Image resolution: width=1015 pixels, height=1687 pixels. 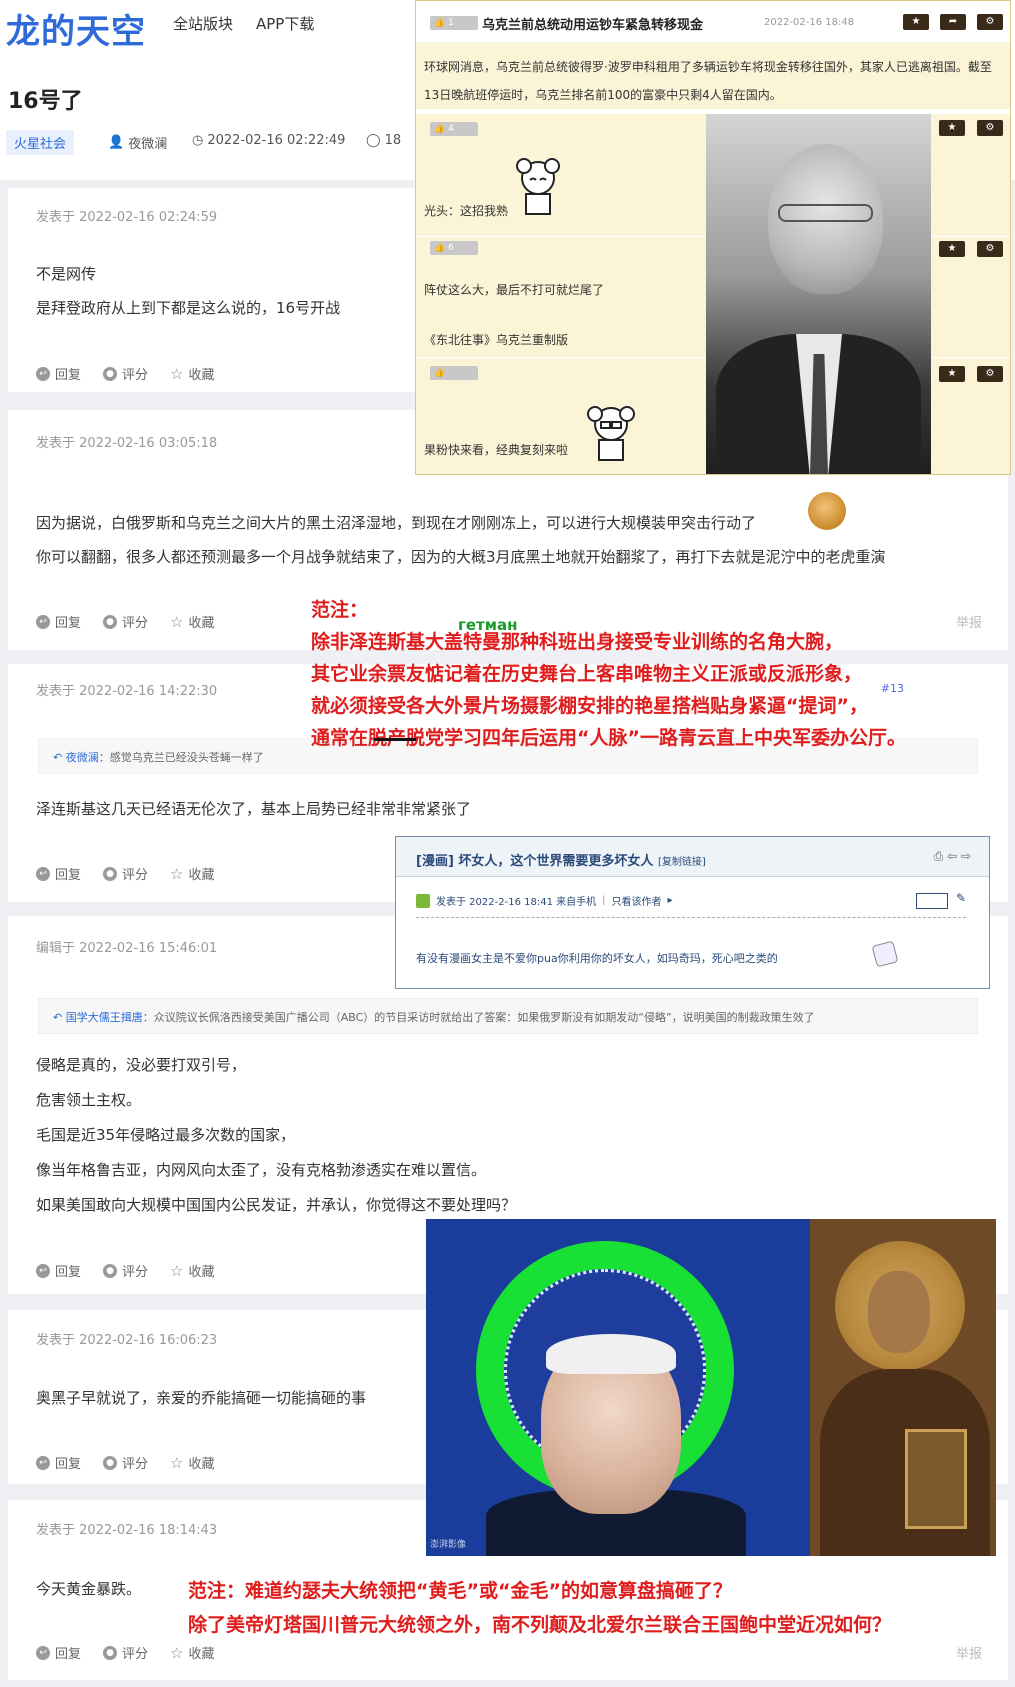 I want to click on prev-icon: ⇦, so click(x=952, y=856).